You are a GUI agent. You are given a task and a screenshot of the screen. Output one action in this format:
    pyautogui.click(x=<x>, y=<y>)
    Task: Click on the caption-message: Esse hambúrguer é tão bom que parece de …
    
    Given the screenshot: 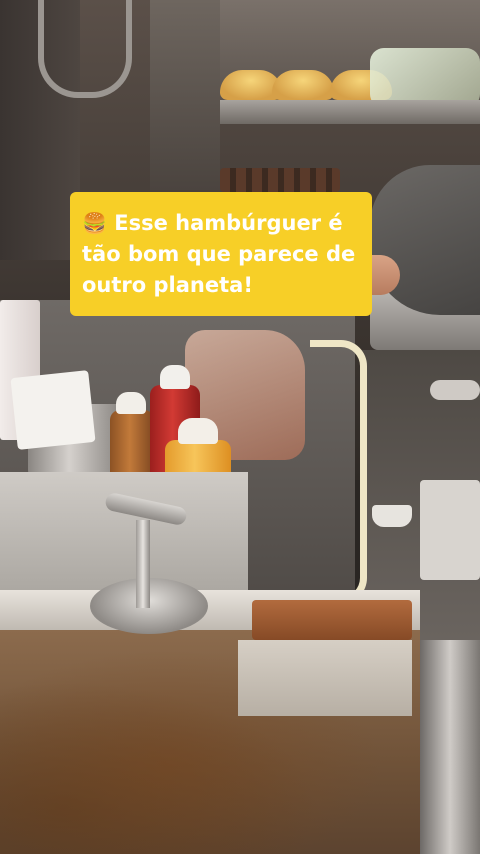 What is the action you would take?
    pyautogui.click(x=219, y=253)
    